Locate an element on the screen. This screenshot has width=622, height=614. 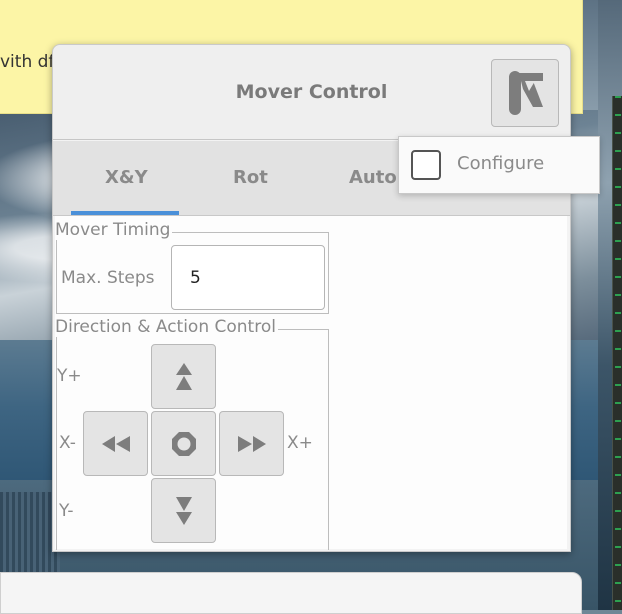
max-steps-value: 5 is located at coordinates (195, 278).